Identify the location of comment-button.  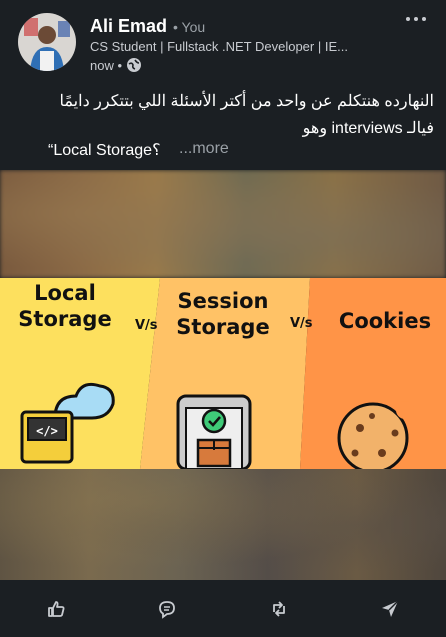
(167, 609).